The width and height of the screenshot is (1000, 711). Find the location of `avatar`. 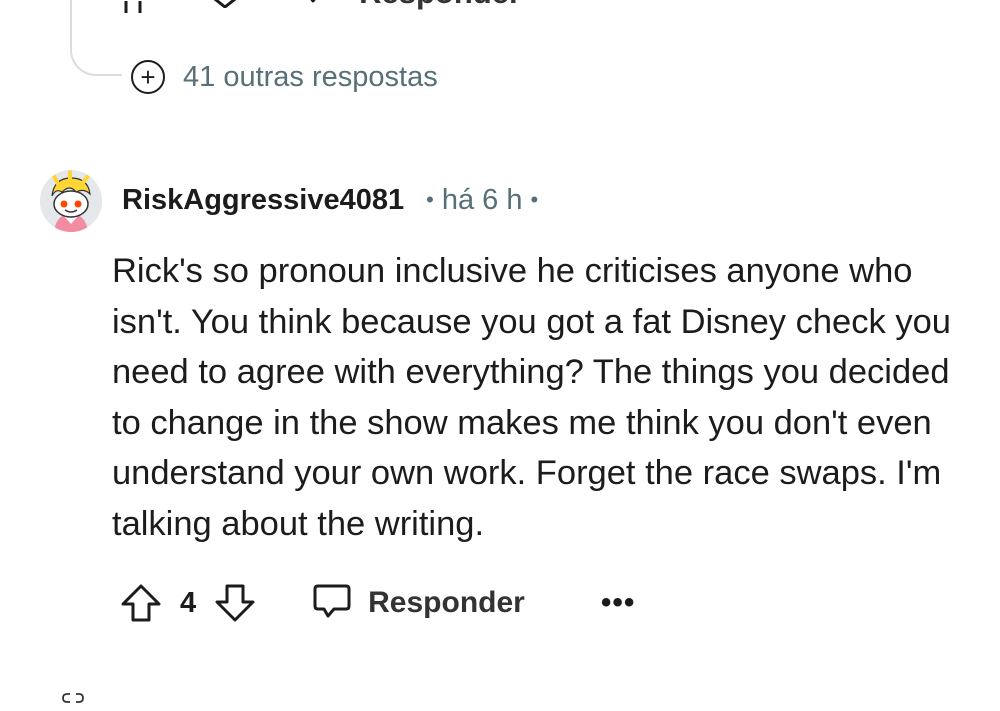

avatar is located at coordinates (71, 201).